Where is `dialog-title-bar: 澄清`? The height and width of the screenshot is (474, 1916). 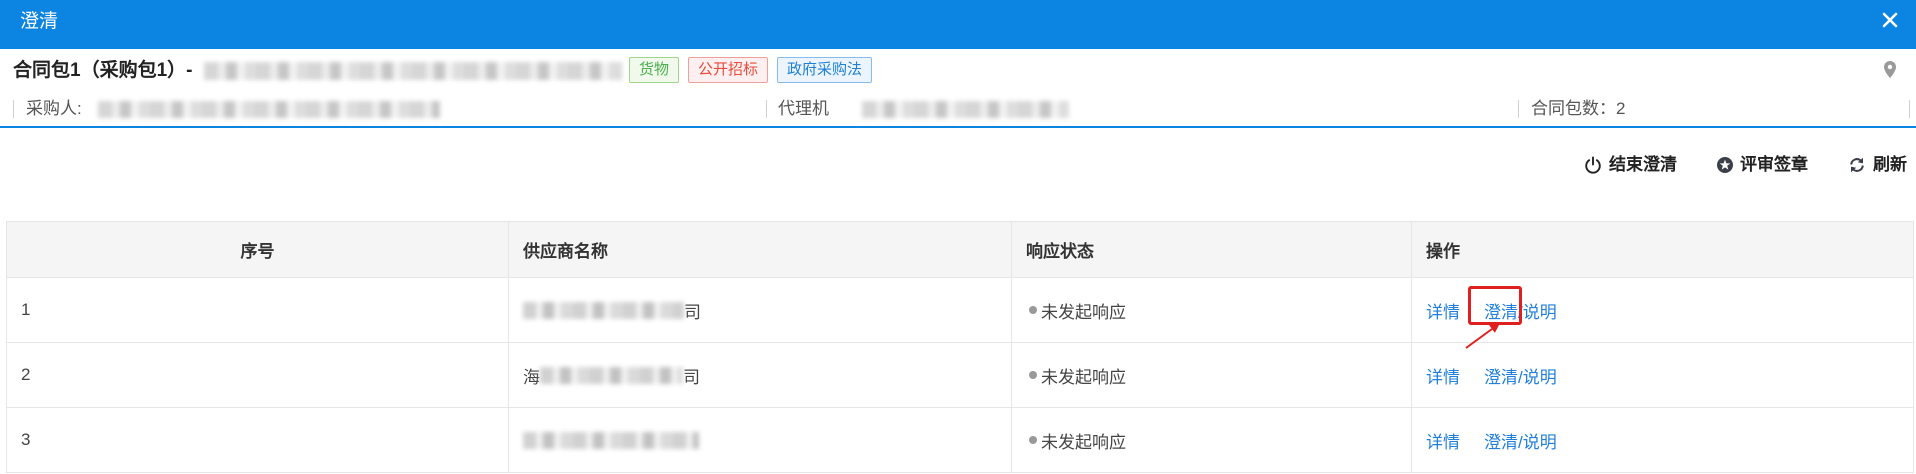
dialog-title-bar: 澄清 is located at coordinates (958, 24).